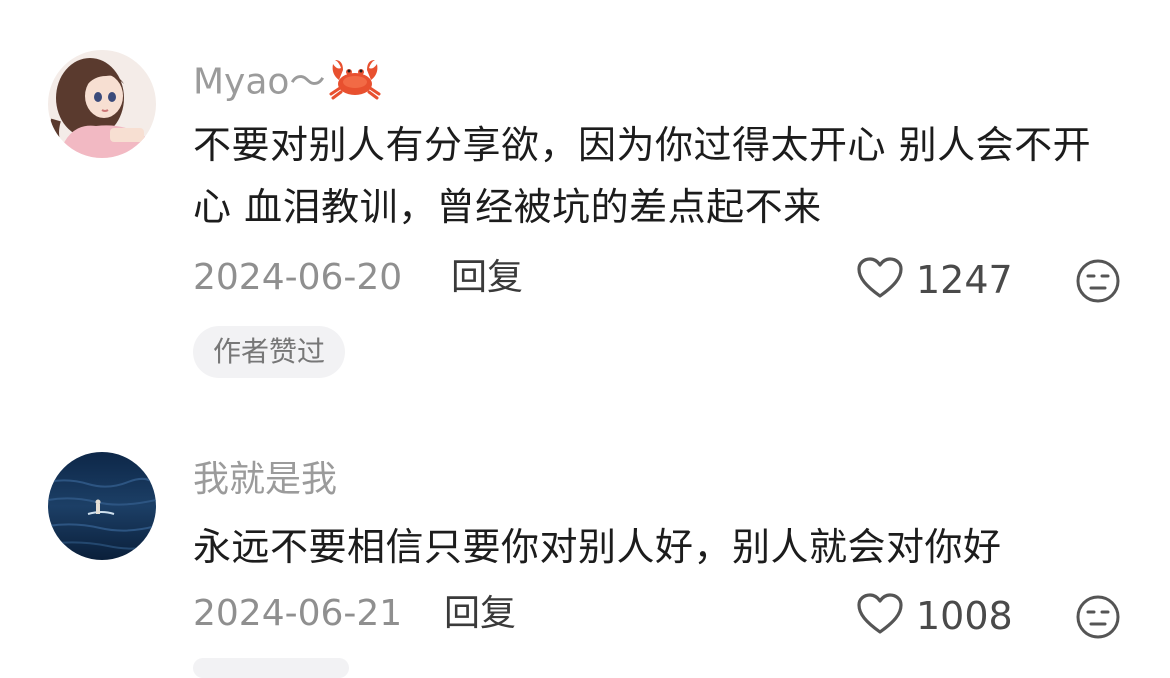 This screenshot has height=678, width=1170. I want to click on like-count: 1008, so click(964, 616).